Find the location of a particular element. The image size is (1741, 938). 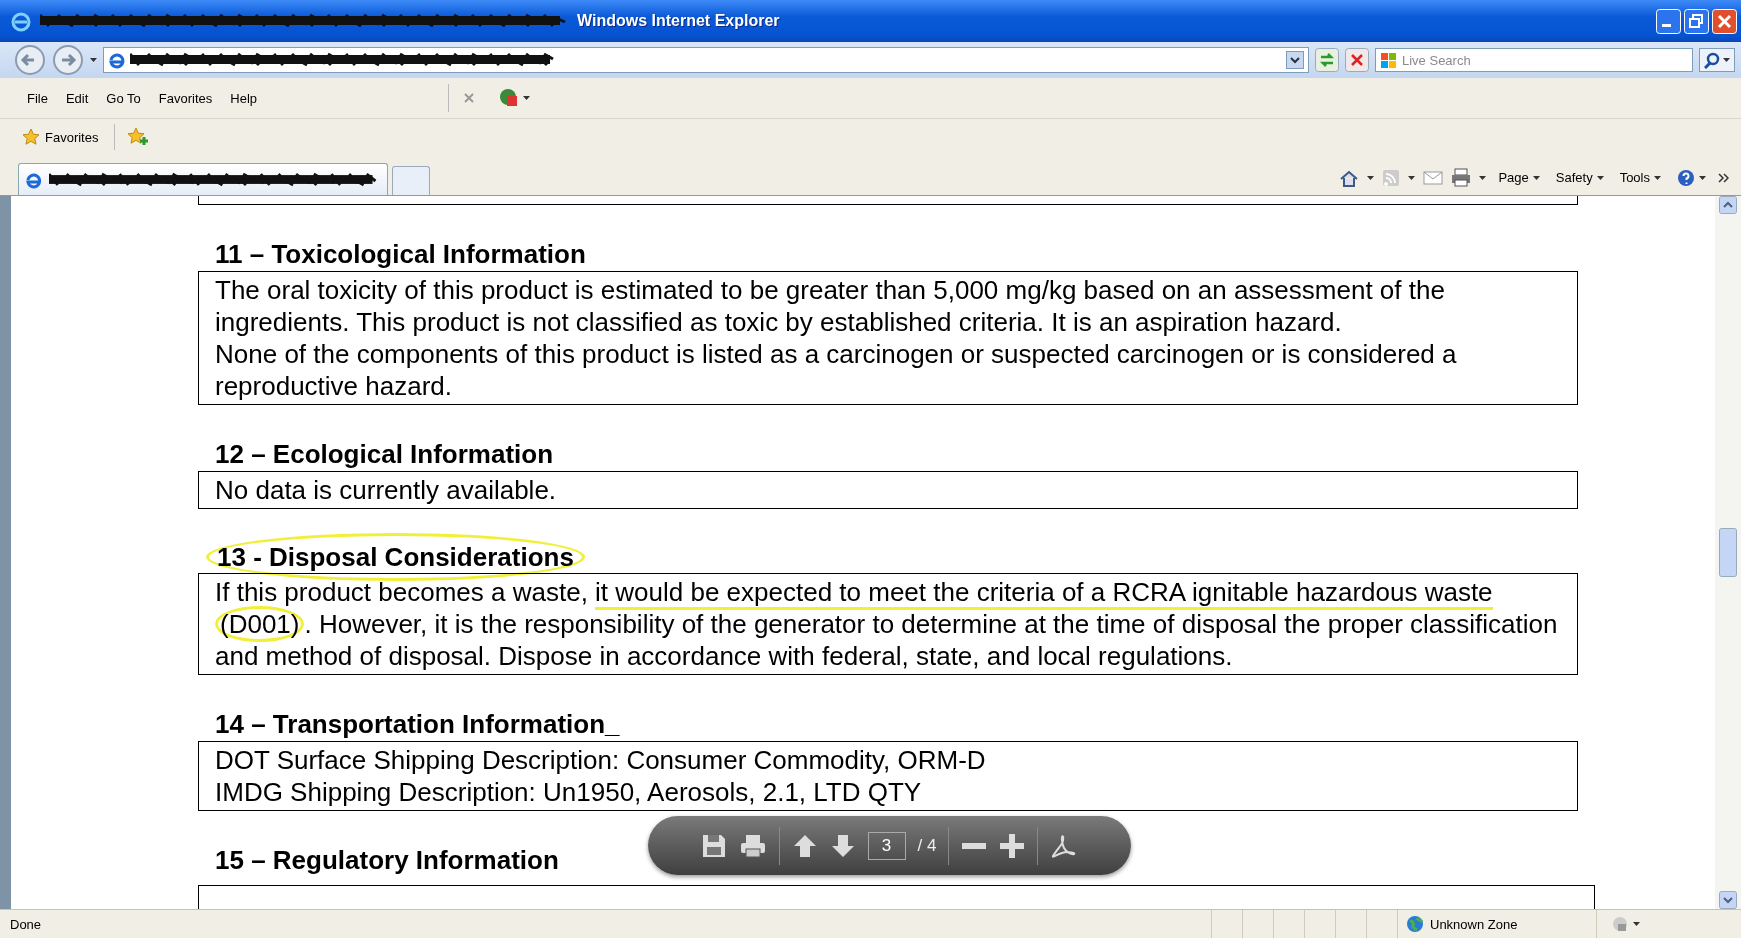

save-icon is located at coordinates (713, 845).